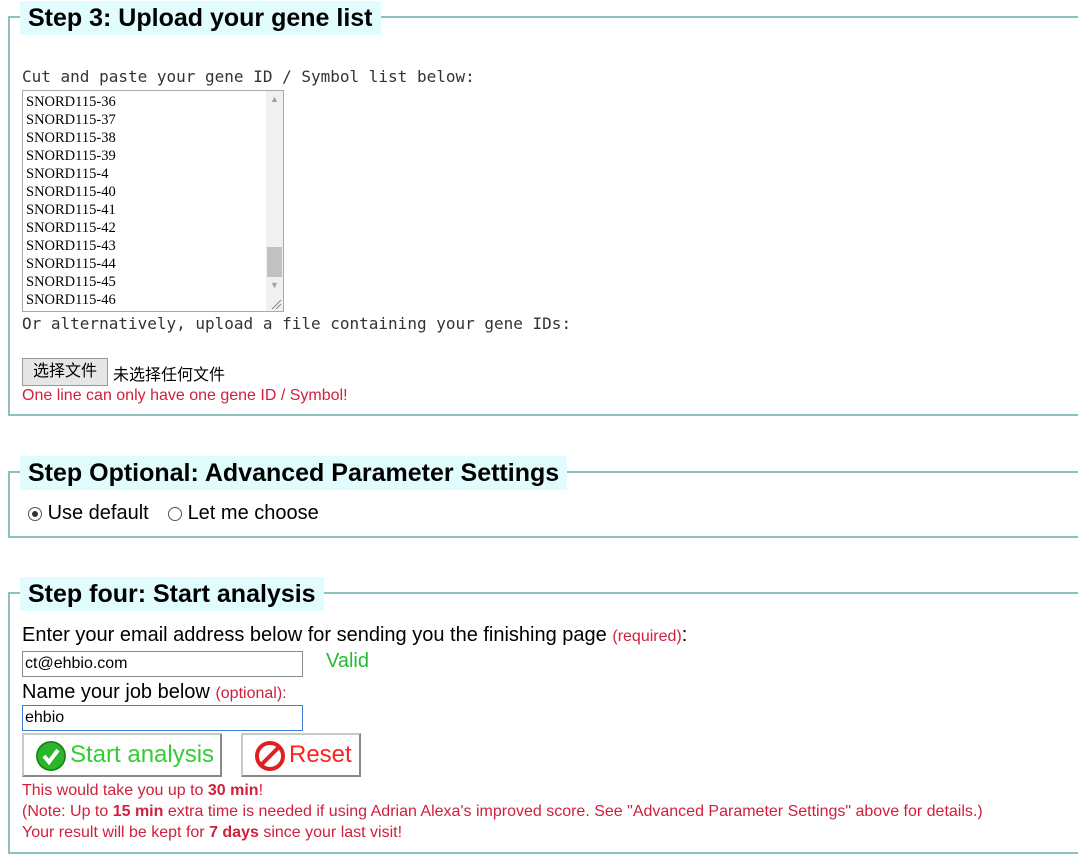 The height and width of the screenshot is (866, 1078). What do you see at coordinates (175, 513) in the screenshot?
I see `radio-unchecked-icon` at bounding box center [175, 513].